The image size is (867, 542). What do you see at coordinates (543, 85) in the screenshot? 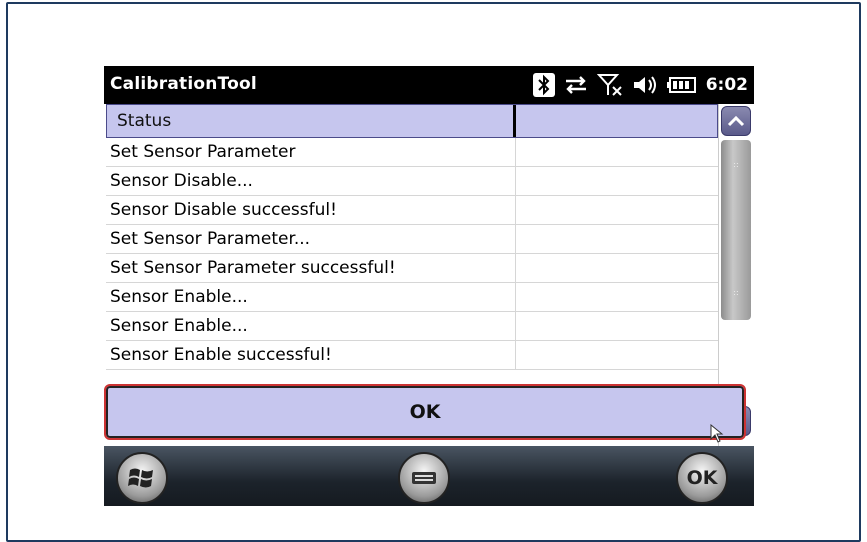
I see `bluetooth-icon` at bounding box center [543, 85].